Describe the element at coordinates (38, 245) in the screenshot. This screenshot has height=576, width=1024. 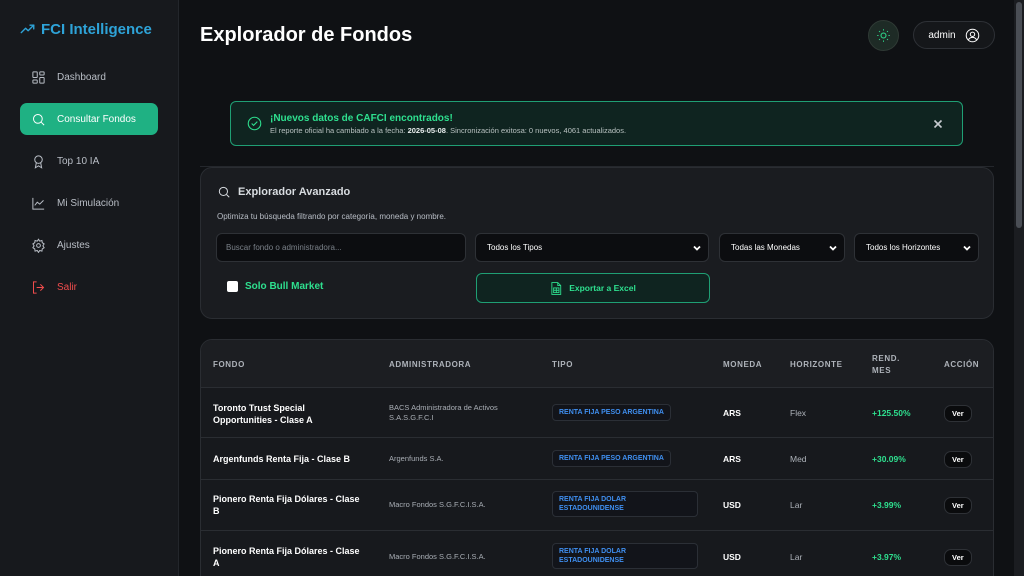
I see `gear-icon` at that location.